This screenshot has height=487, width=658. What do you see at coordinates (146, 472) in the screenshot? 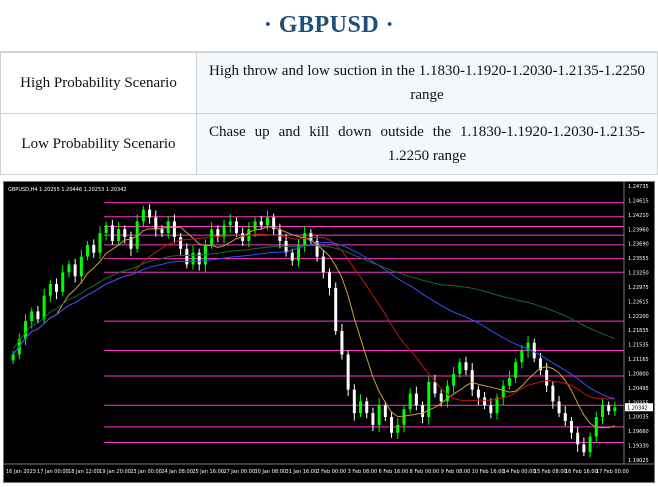
I see `time-axis-label: 23 Jan 00:00` at bounding box center [146, 472].